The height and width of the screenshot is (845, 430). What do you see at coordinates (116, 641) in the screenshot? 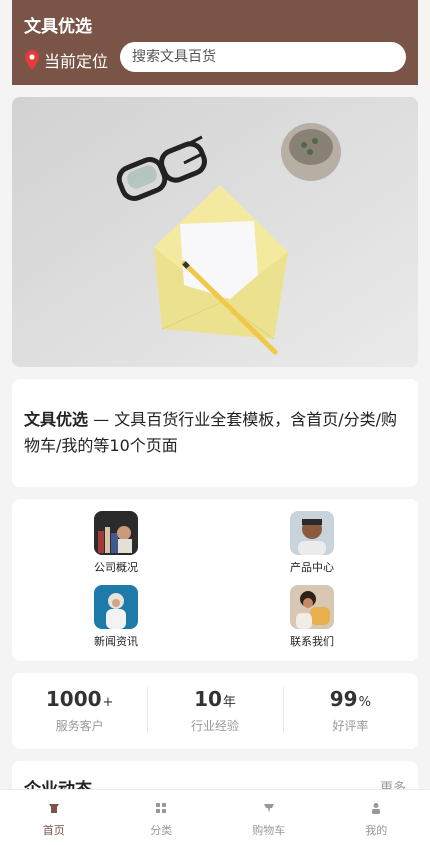
I see `nav-label: 新闻资讯` at bounding box center [116, 641].